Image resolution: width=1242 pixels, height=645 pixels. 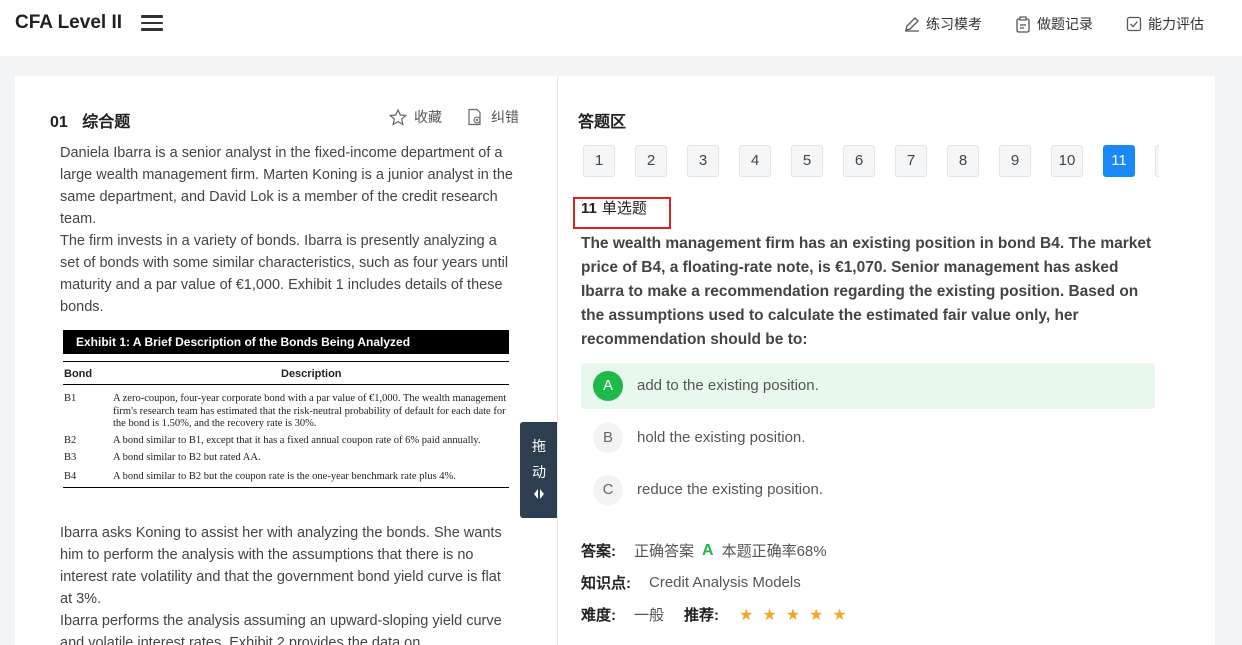 I want to click on page-button-5: 5, so click(x=807, y=161).